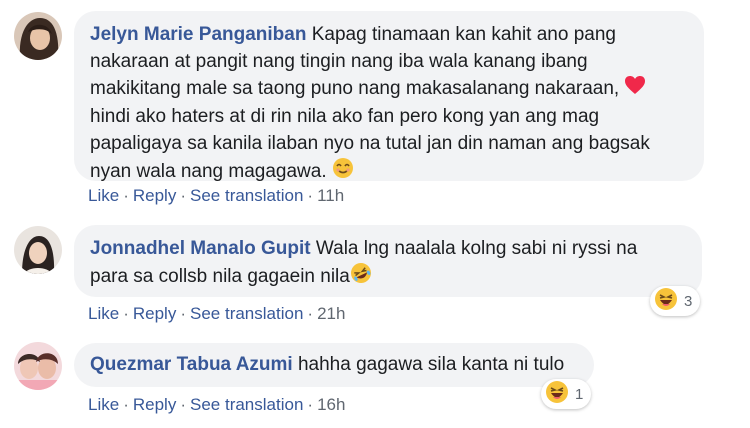  I want to click on reaction-summary: 3, so click(675, 301).